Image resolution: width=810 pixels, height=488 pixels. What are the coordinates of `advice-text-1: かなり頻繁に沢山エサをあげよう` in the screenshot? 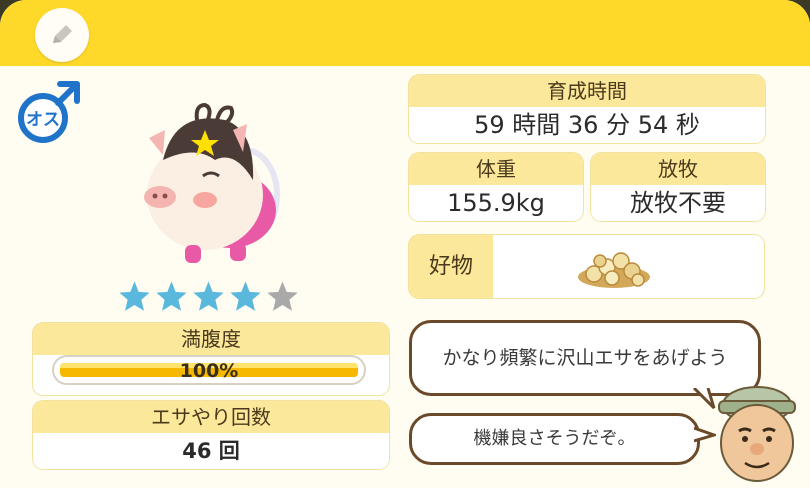 It's located at (585, 358).